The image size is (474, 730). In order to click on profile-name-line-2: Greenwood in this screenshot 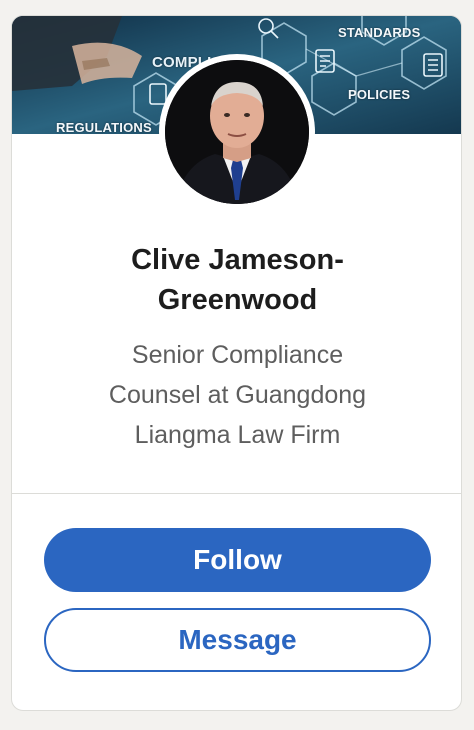, I will do `click(237, 300)`.